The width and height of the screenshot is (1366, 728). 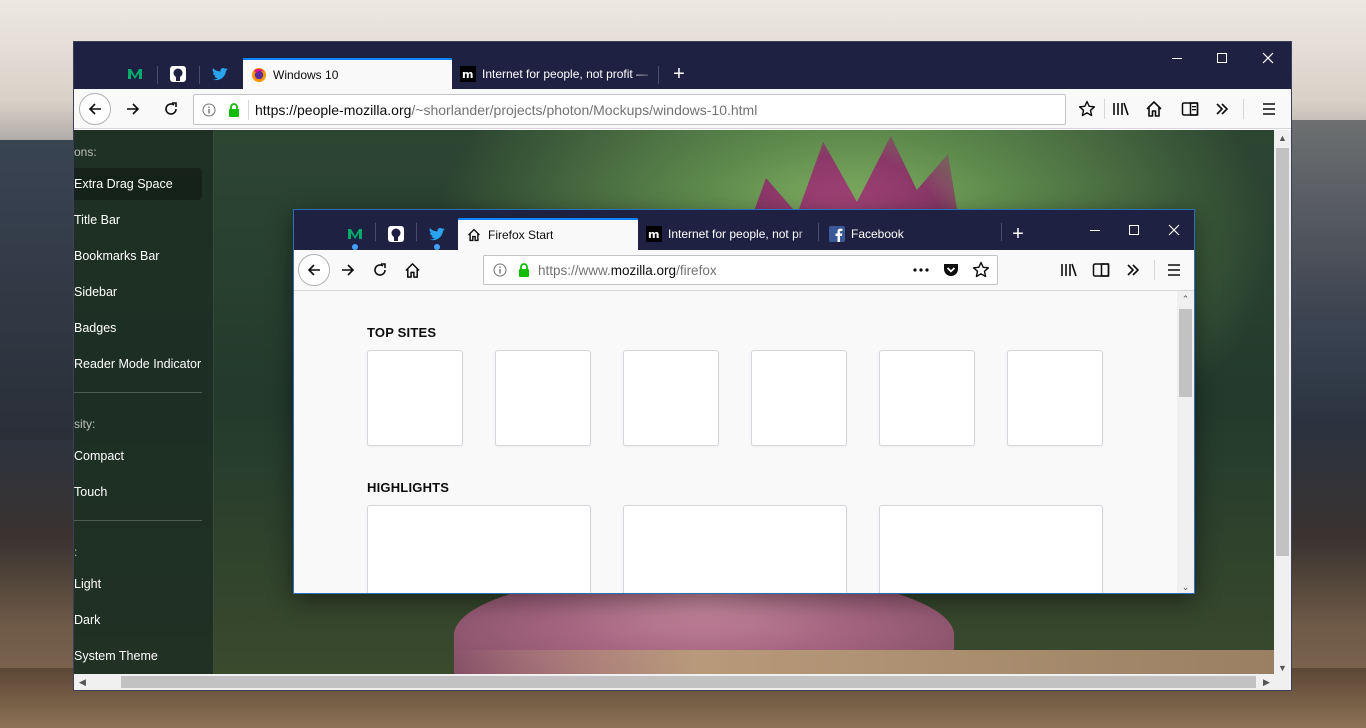 What do you see at coordinates (95, 109) in the screenshot?
I see `back-button` at bounding box center [95, 109].